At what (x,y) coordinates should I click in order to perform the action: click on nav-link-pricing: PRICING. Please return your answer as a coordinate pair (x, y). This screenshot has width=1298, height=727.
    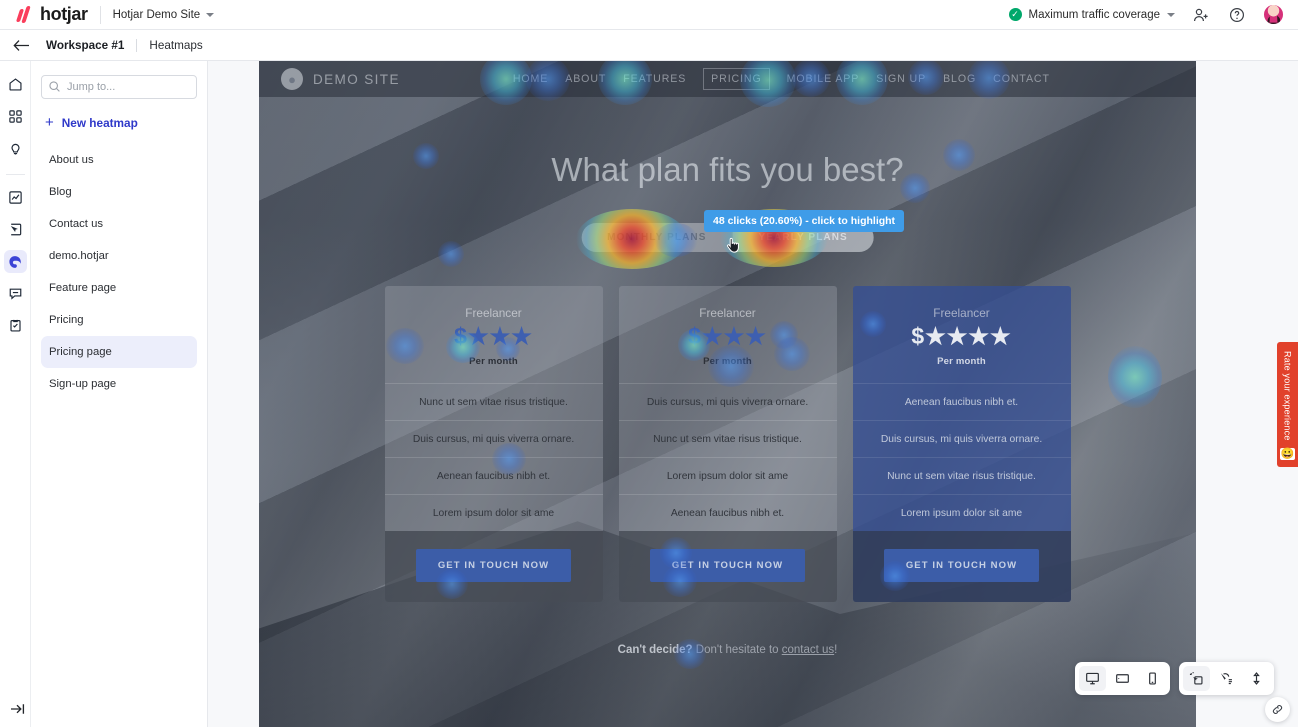
    Looking at the image, I should click on (736, 79).